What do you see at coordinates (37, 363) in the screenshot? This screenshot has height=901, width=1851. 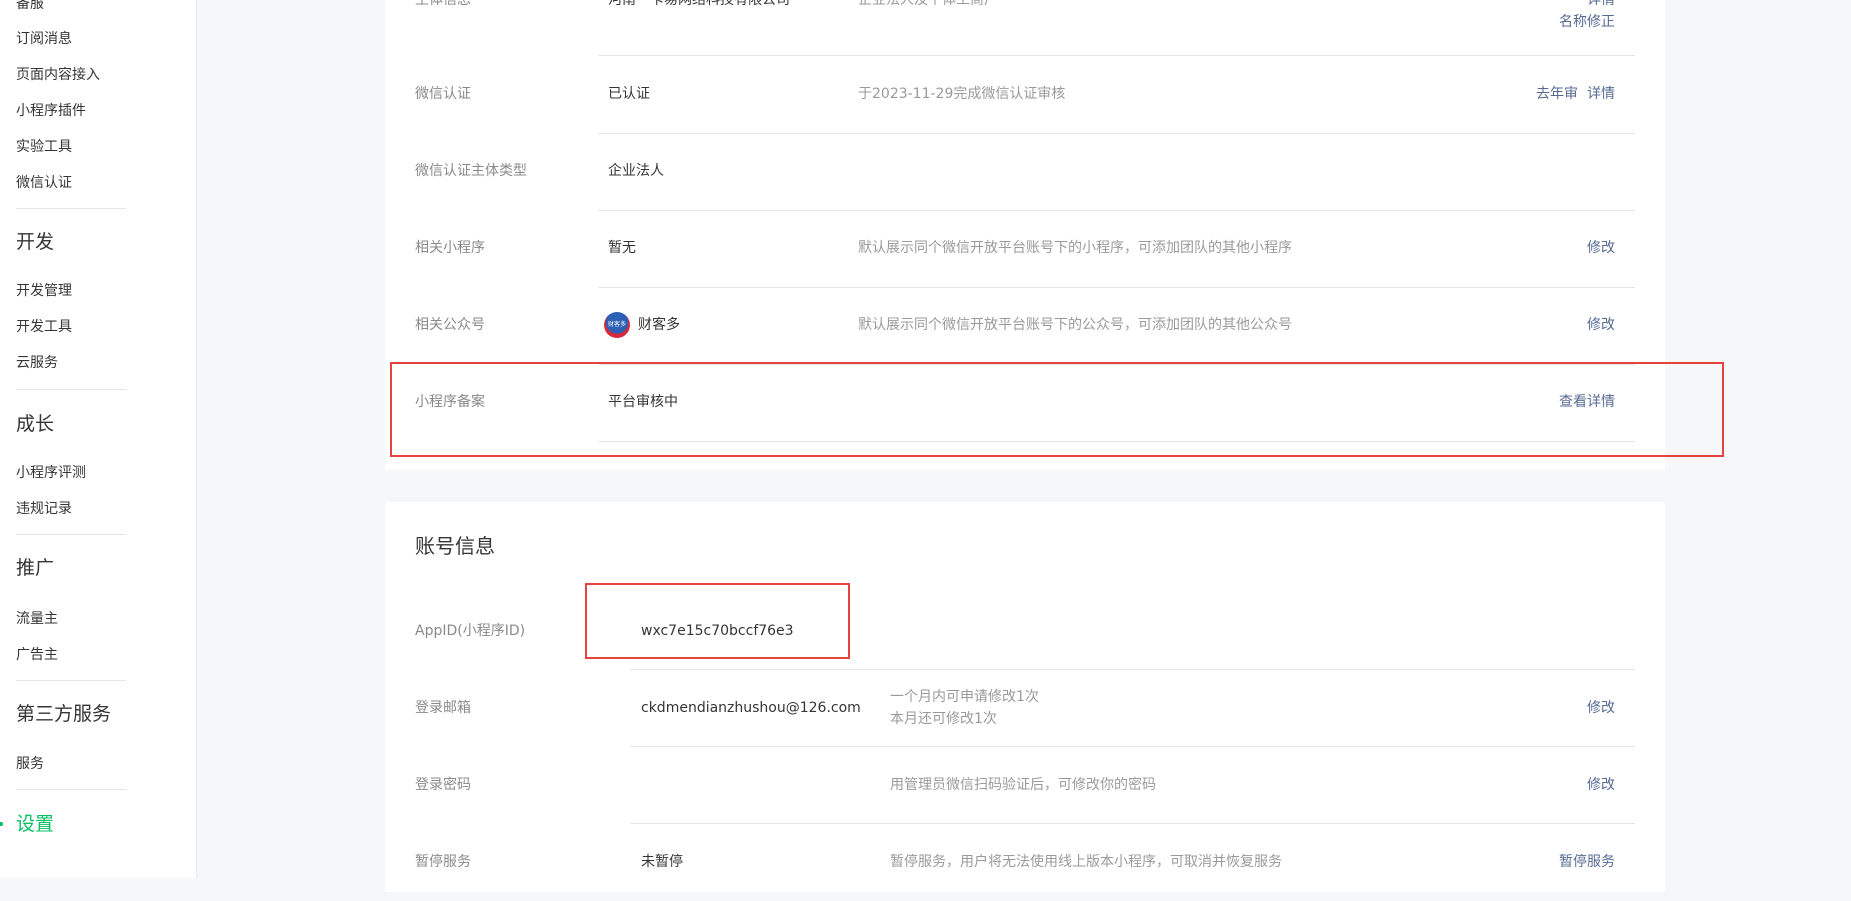 I see `sidebar-item-cloud-service: 云服务` at bounding box center [37, 363].